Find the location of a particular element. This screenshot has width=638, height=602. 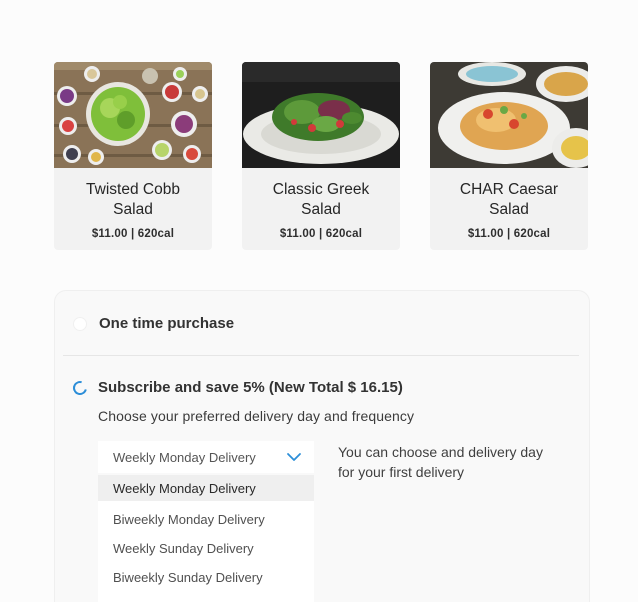

product-name-line1: Classic Greek is located at coordinates (321, 189).